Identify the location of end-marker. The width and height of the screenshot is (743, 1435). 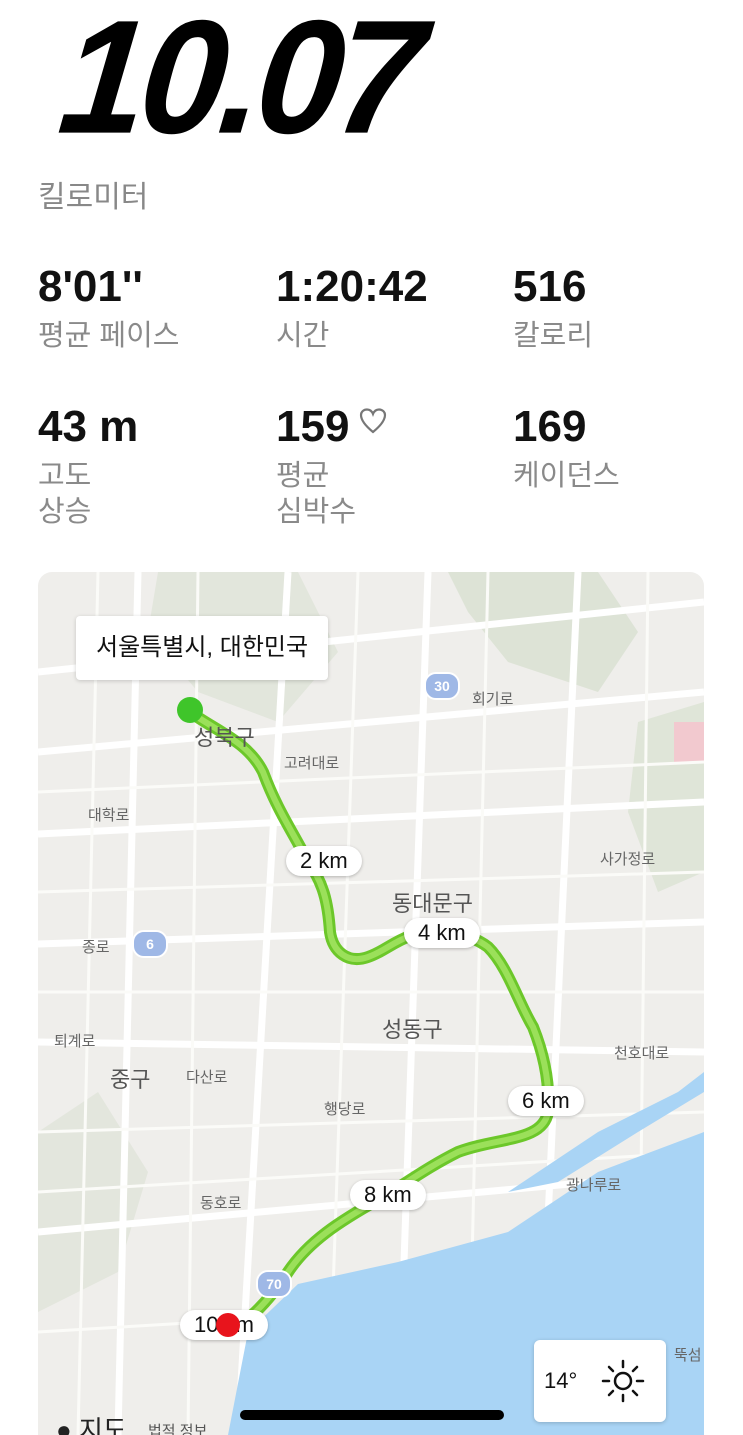
(228, 1325).